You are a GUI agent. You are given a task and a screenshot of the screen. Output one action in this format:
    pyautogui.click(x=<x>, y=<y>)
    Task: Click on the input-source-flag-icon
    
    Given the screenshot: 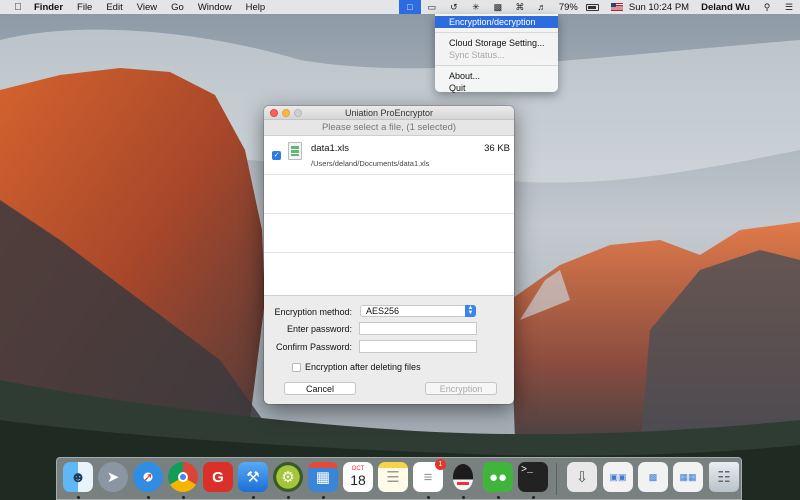 What is the action you would take?
    pyautogui.click(x=616, y=7)
    